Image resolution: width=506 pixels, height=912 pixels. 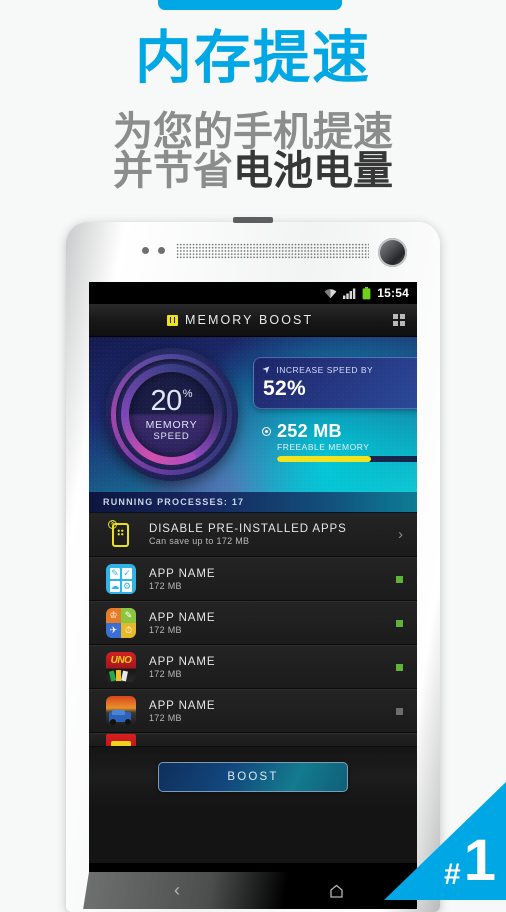 What do you see at coordinates (253, 58) in the screenshot?
I see `promo-title: 内存提速` at bounding box center [253, 58].